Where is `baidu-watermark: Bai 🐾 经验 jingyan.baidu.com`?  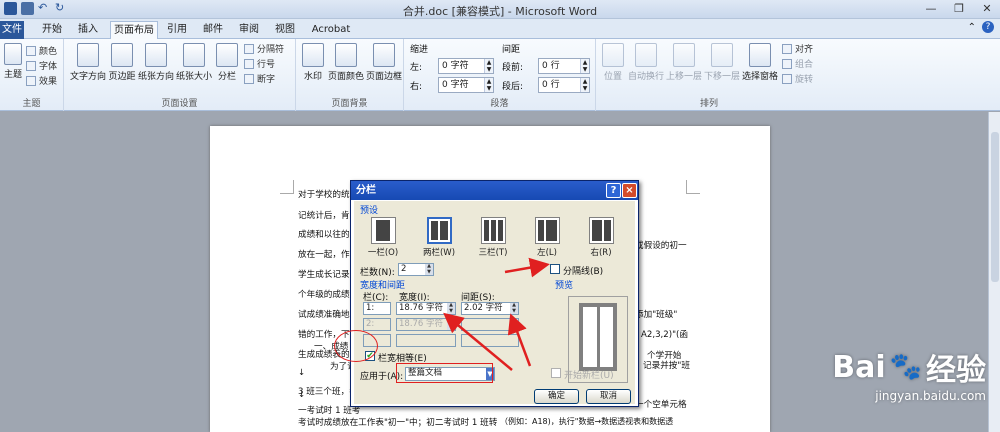
baidu-watermark: Bai 🐾 经验 jingyan.baidu.com is located at coordinates (909, 374).